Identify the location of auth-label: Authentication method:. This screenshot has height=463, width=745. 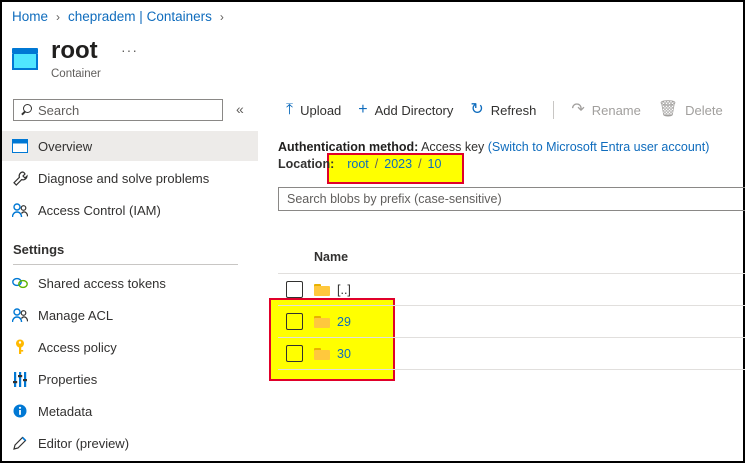
(348, 147).